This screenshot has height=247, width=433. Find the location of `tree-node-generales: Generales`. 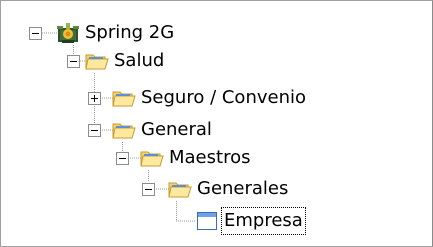

tree-node-generales: Generales is located at coordinates (229, 189).